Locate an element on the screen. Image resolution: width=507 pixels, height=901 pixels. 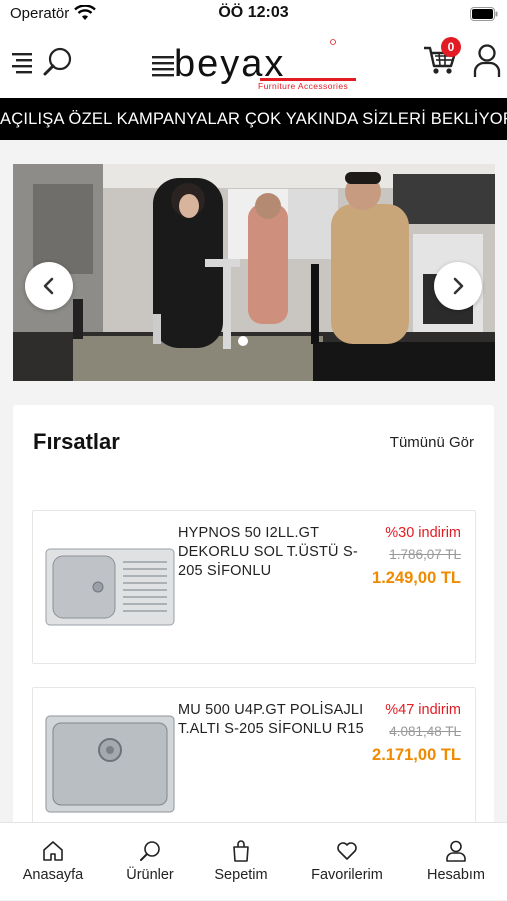
tab-cart: Sepetim is located at coordinates (241, 862).